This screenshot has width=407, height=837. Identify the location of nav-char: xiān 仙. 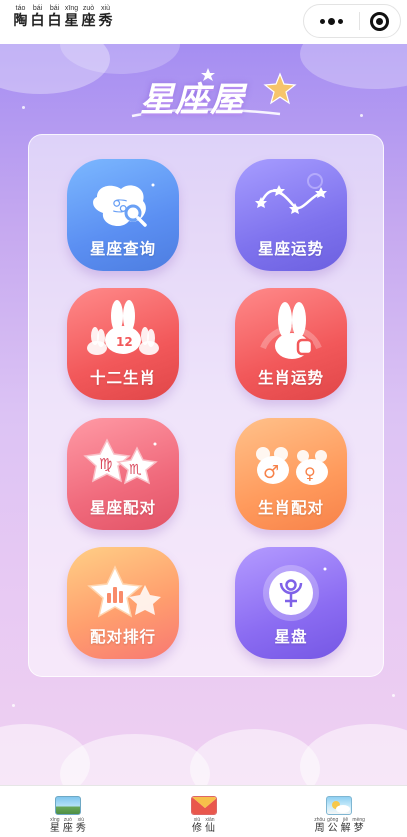
(210, 825).